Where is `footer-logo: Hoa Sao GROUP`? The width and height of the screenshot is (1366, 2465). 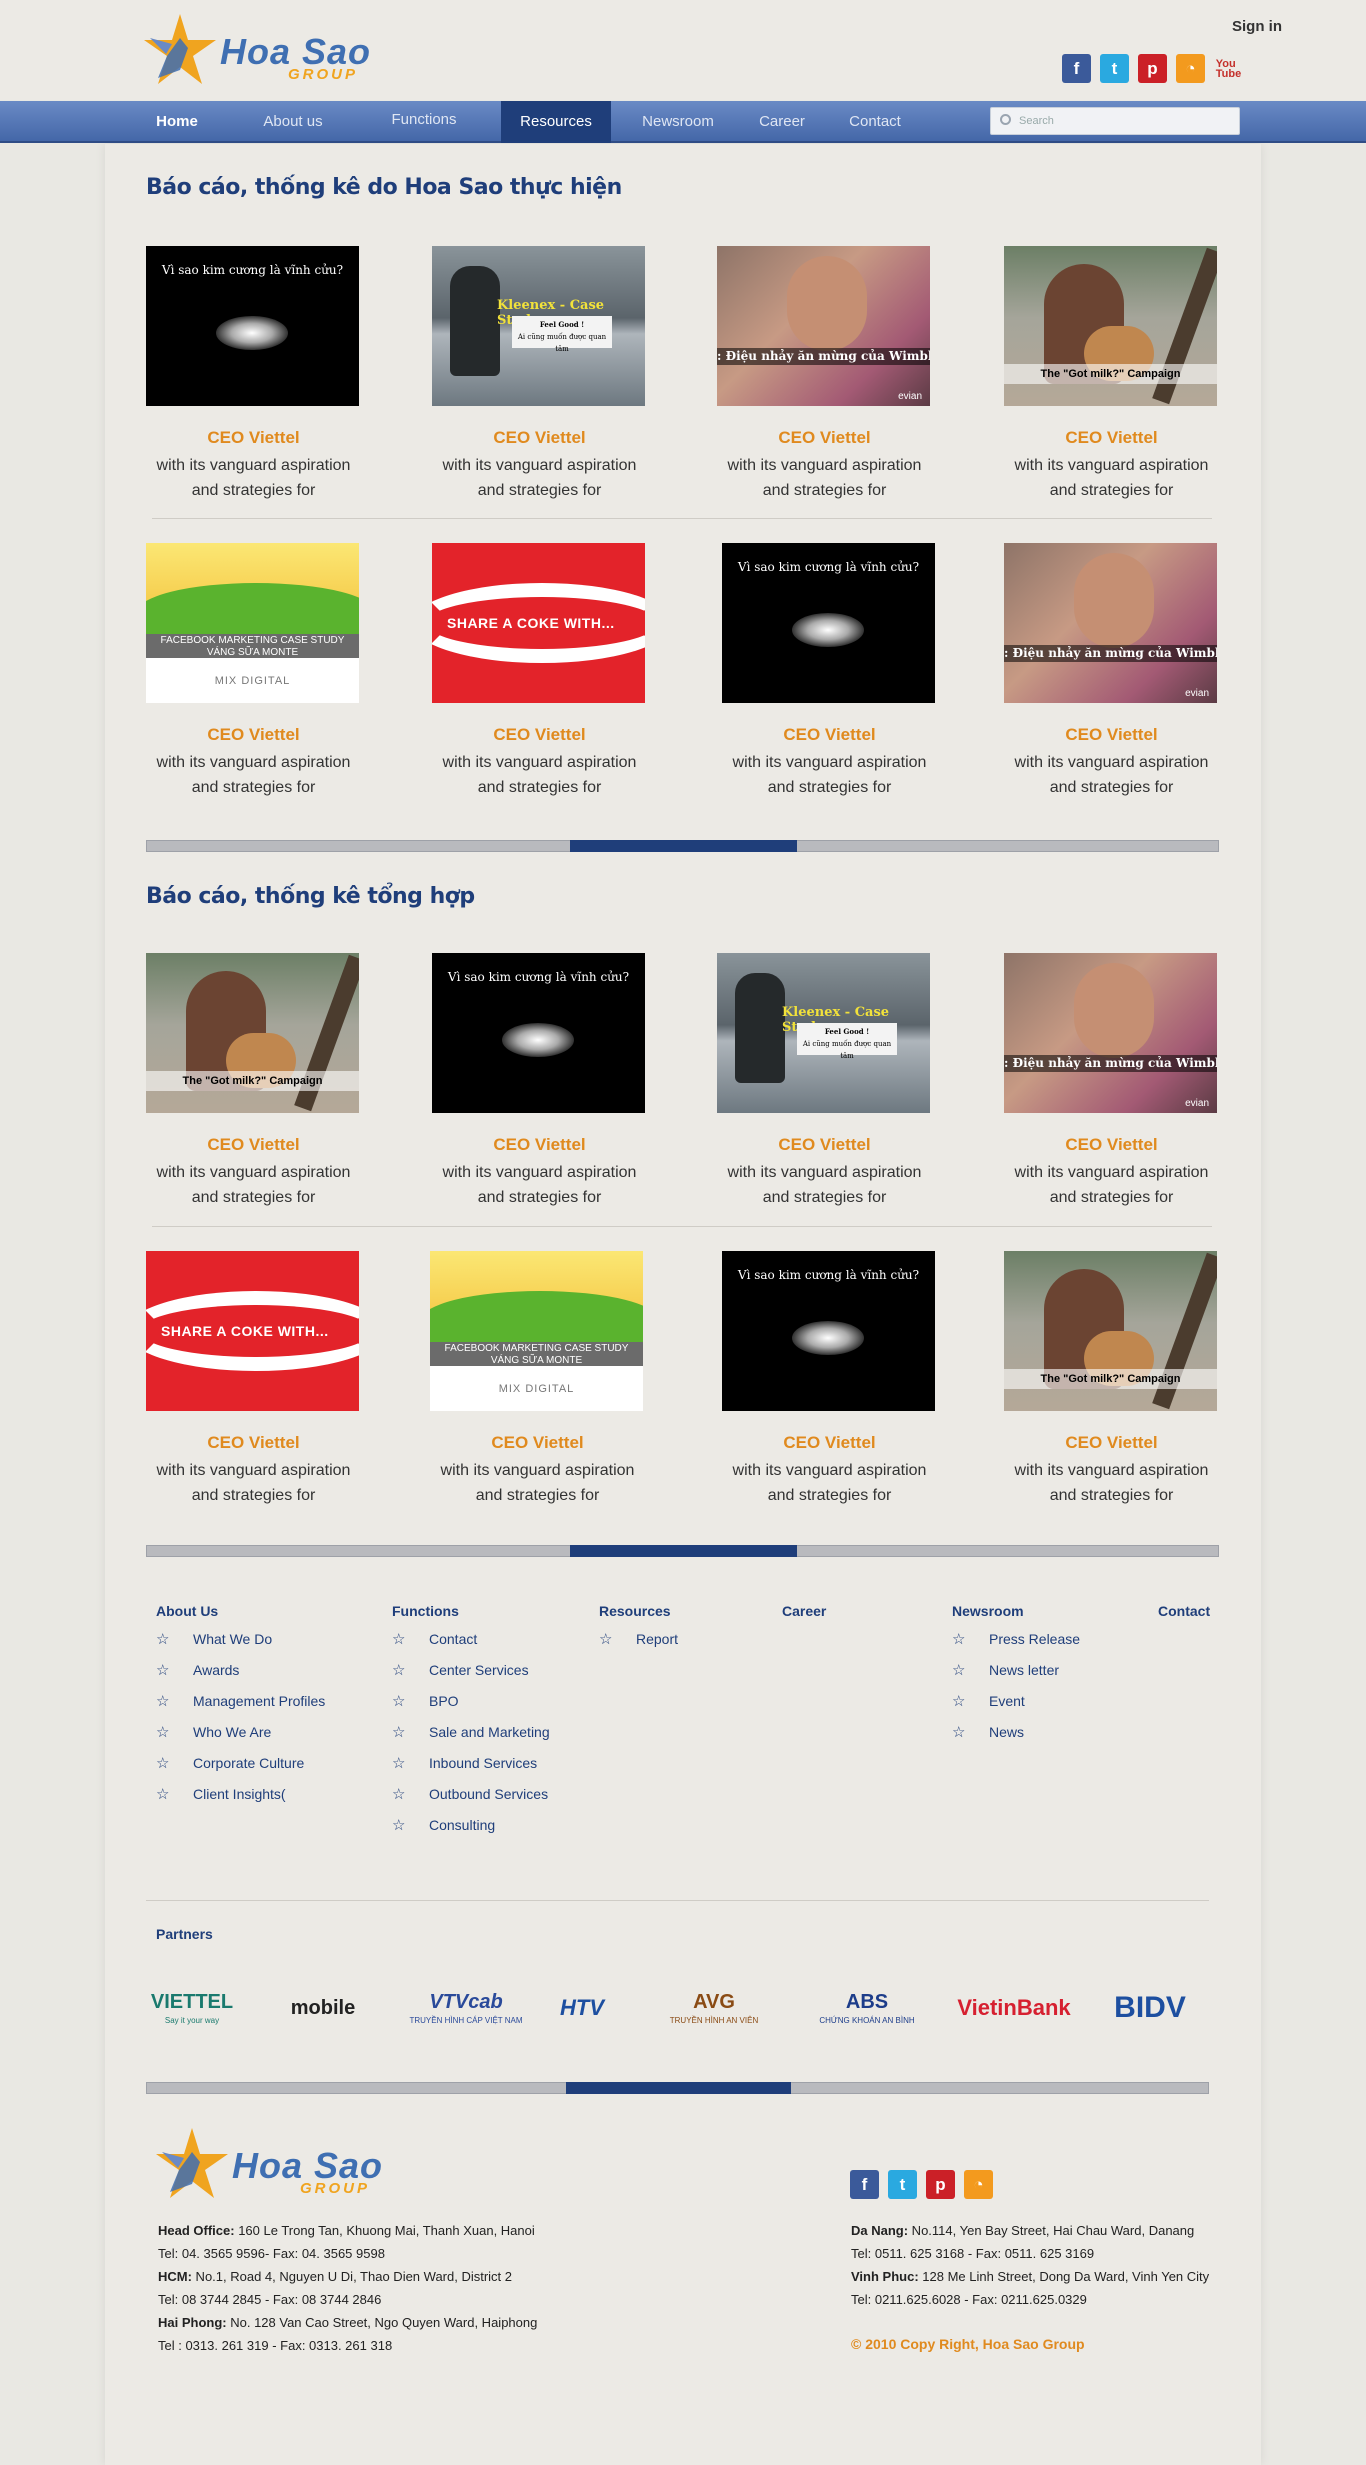 footer-logo: Hoa Sao GROUP is located at coordinates (267, 2161).